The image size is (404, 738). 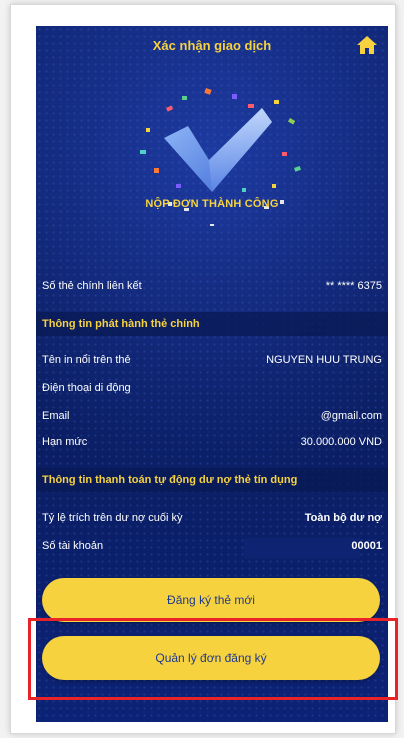 What do you see at coordinates (112, 518) in the screenshot?
I see `deduction-rate-label: Tỷ lệ trích trên dư nợ cuối kỳ` at bounding box center [112, 518].